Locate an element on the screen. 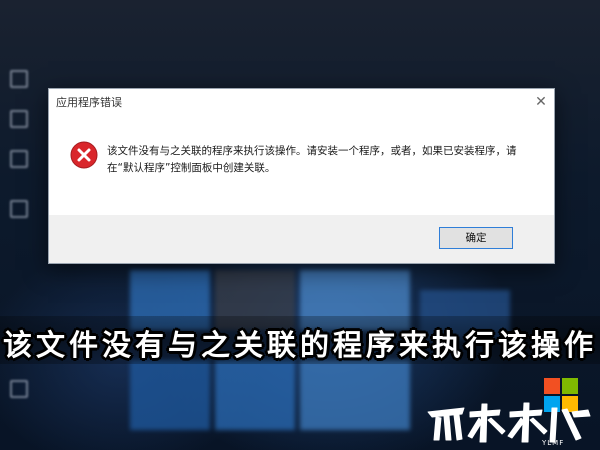  dialog-title: 应用程序错误 is located at coordinates (89, 102).